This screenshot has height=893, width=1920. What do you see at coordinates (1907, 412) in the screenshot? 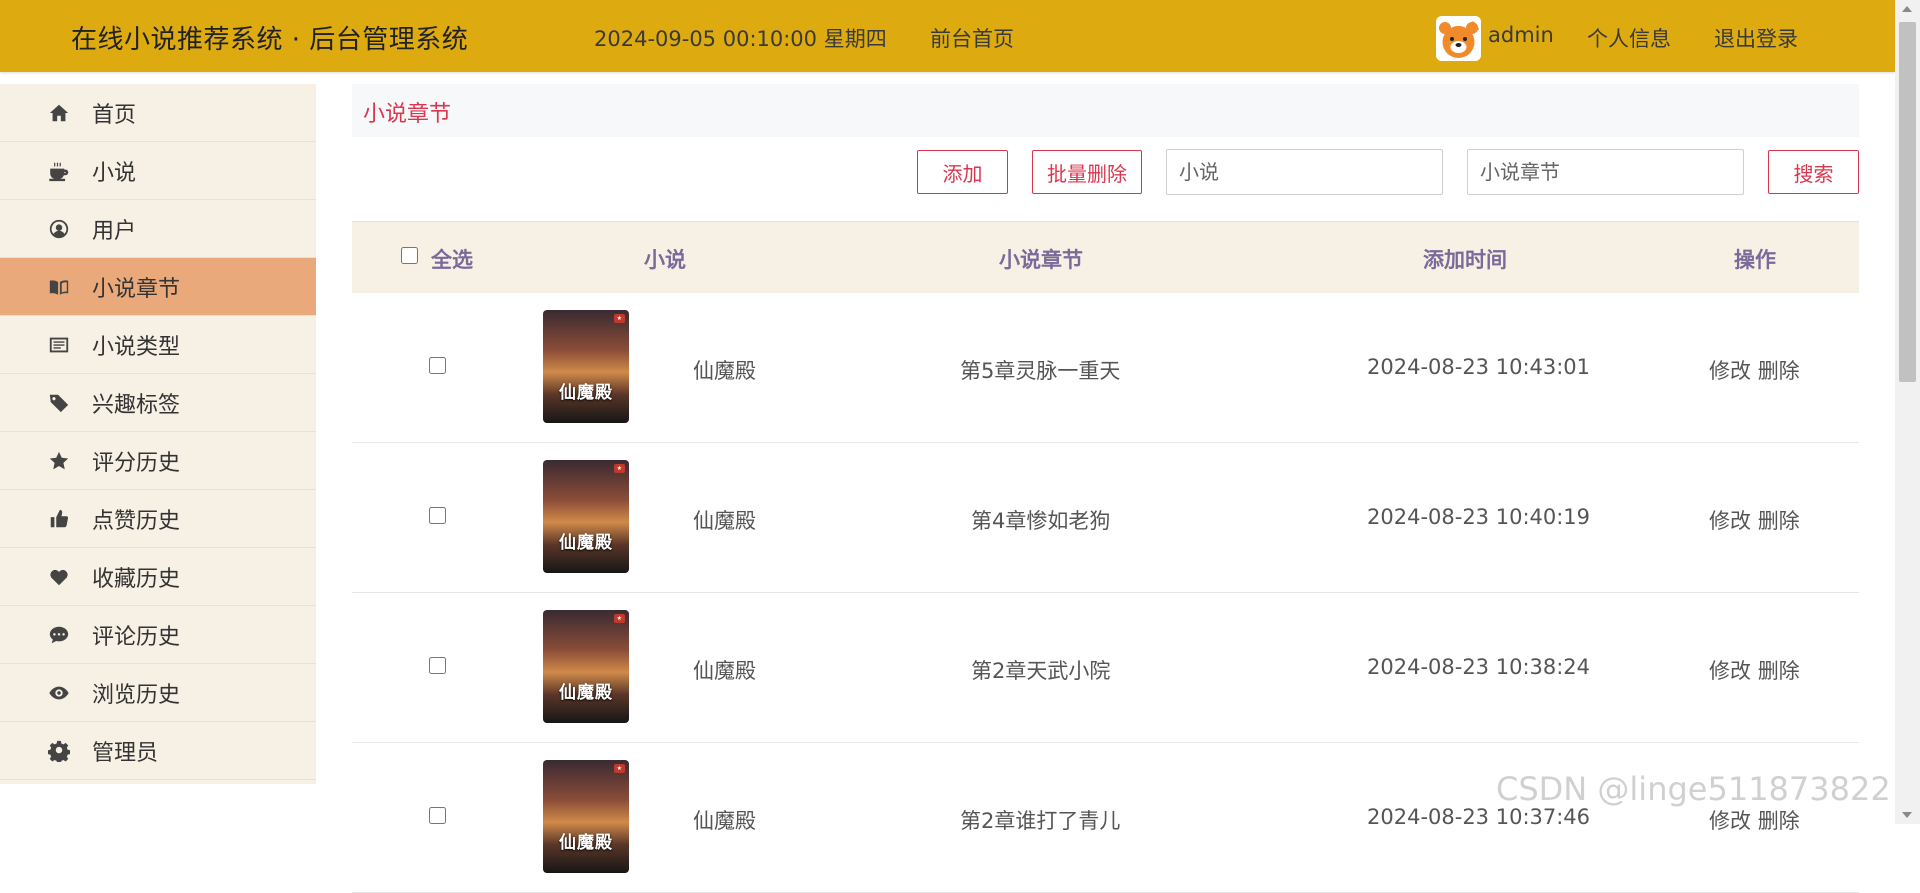
I see `page-scrollbar` at bounding box center [1907, 412].